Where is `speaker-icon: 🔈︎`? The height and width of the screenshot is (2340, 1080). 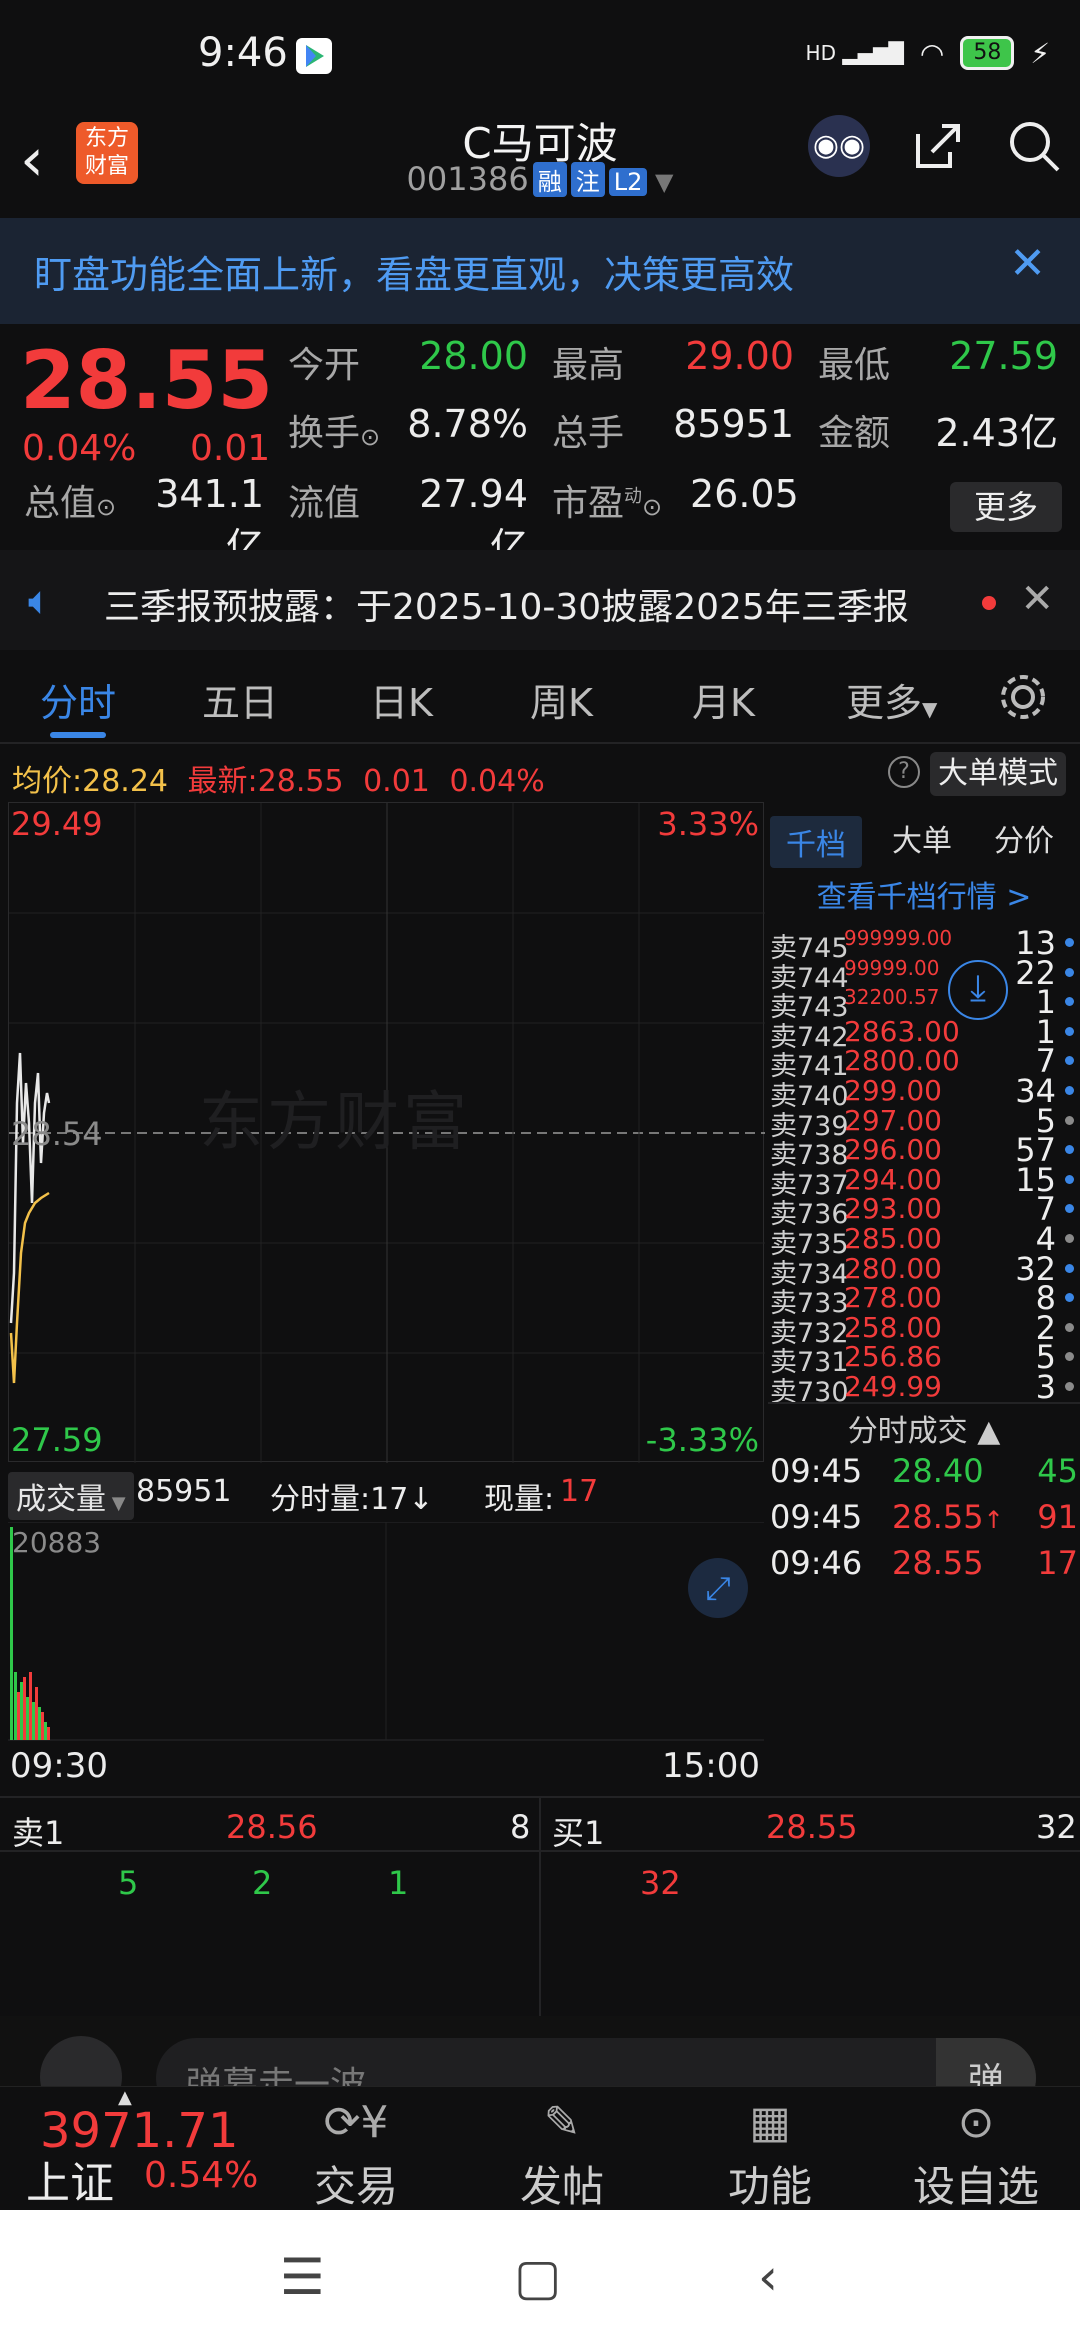
speaker-icon: 🔈︎ is located at coordinates (40, 601).